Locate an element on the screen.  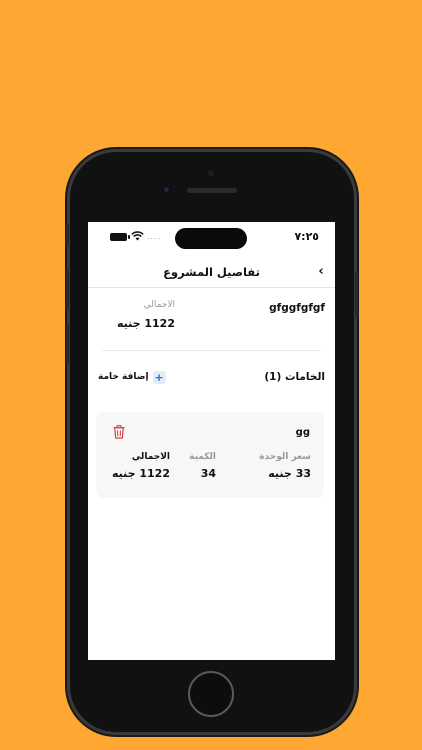
add-material-button: + إضافة خامة is located at coordinates (132, 377).